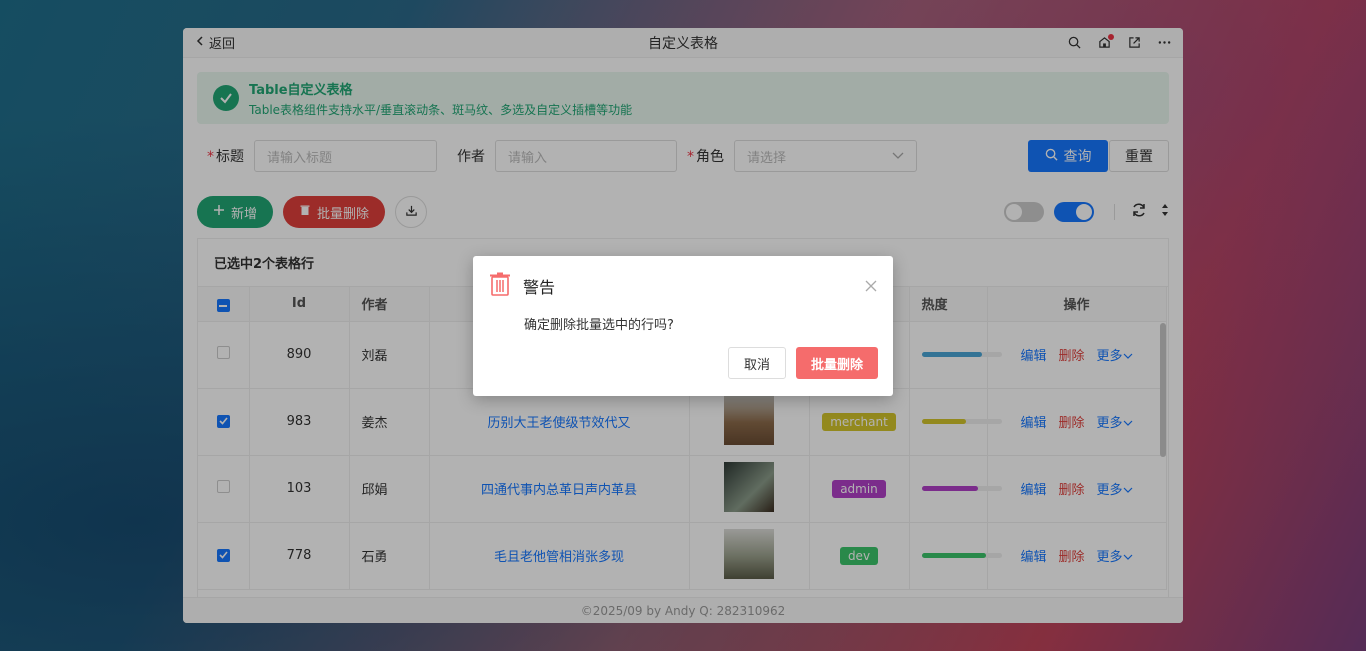 The height and width of the screenshot is (651, 1366). Describe the element at coordinates (871, 286) in the screenshot. I see `close-icon` at that location.